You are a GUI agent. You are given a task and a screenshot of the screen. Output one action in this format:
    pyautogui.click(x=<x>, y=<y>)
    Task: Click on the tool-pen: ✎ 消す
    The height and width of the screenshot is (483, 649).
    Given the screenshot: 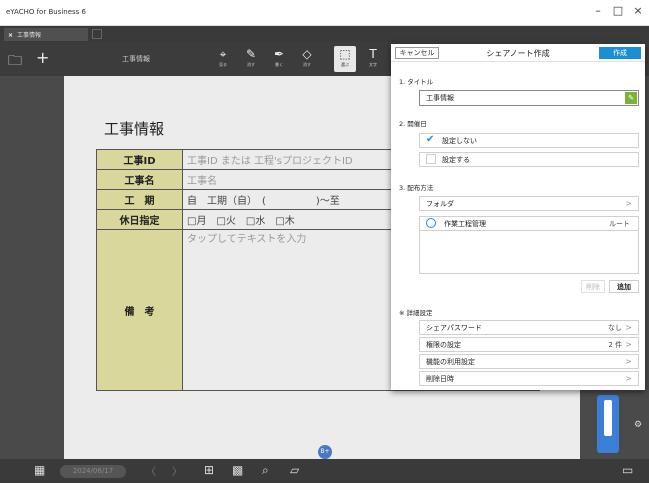 What is the action you would take?
    pyautogui.click(x=251, y=59)
    